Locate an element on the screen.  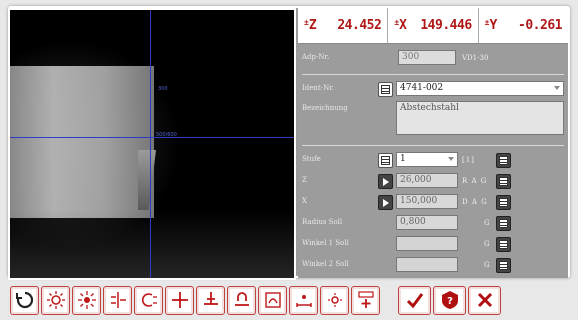
coord-x: ±X 149.446 is located at coordinates (433, 25).